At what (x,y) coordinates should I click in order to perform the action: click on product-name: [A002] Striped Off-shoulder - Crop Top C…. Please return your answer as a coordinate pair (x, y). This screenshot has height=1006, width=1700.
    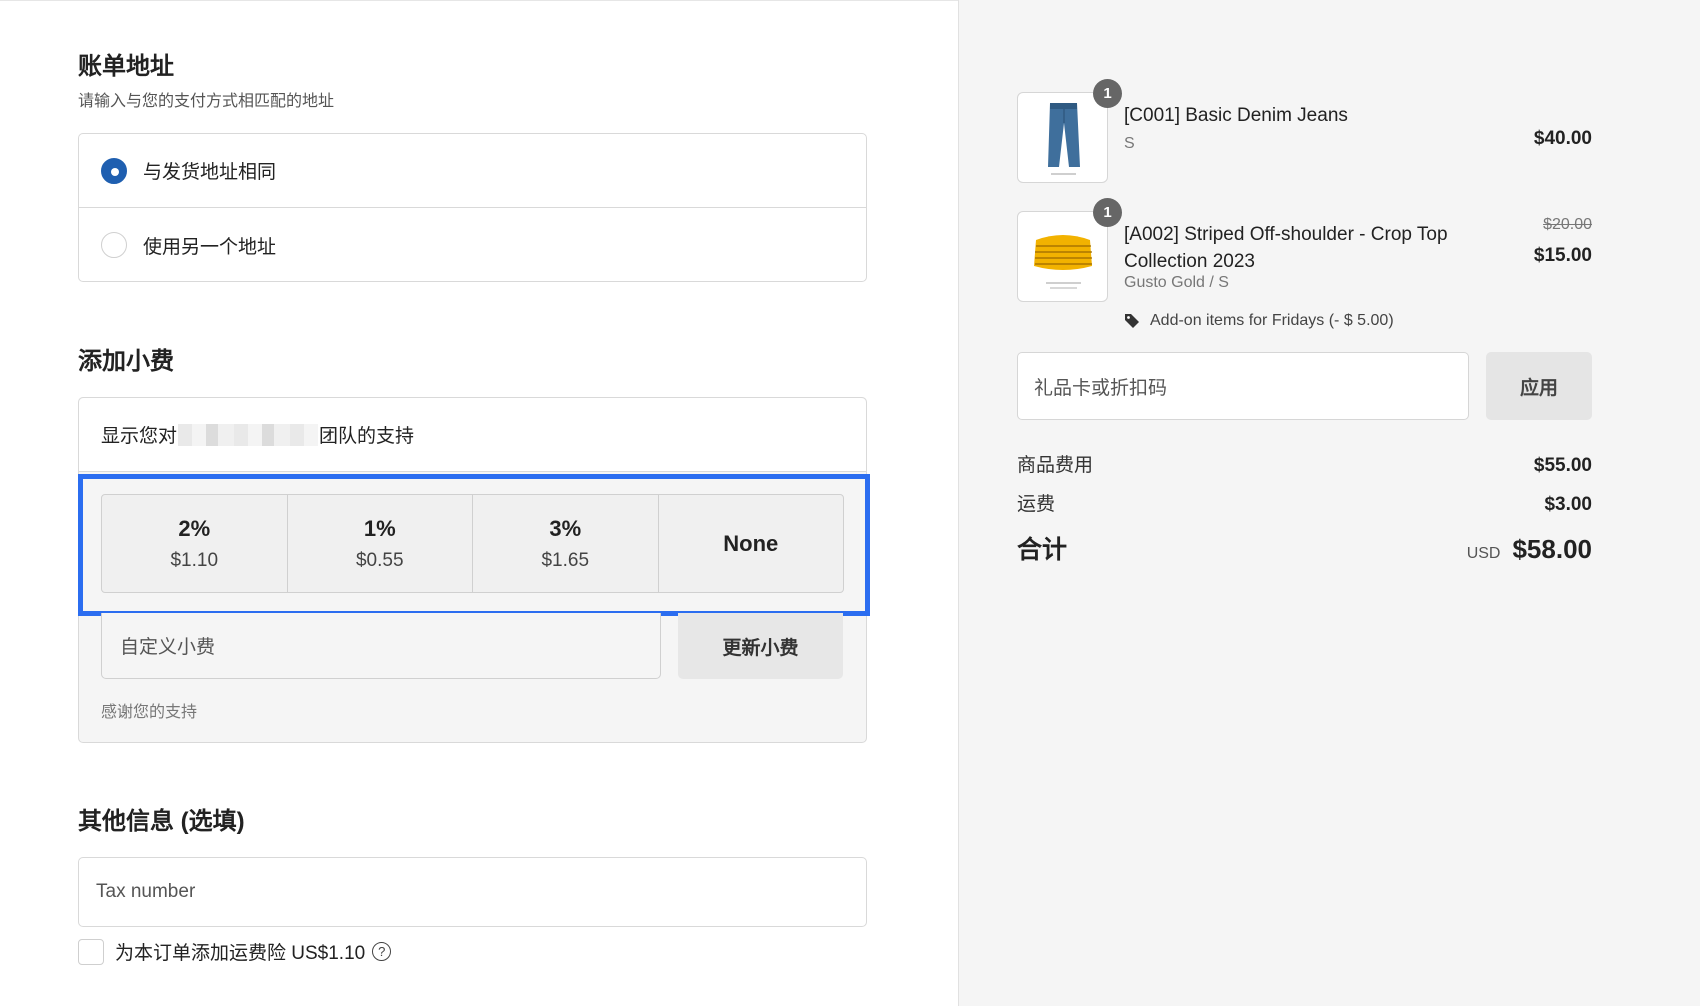
    Looking at the image, I should click on (1286, 248).